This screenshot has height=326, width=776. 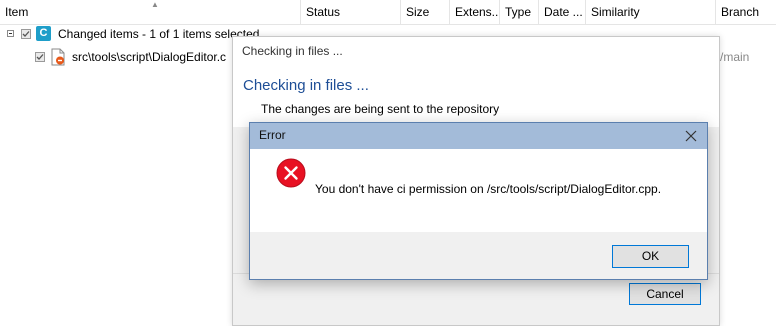 What do you see at coordinates (478, 136) in the screenshot?
I see `error-dialog-titlebar: Error` at bounding box center [478, 136].